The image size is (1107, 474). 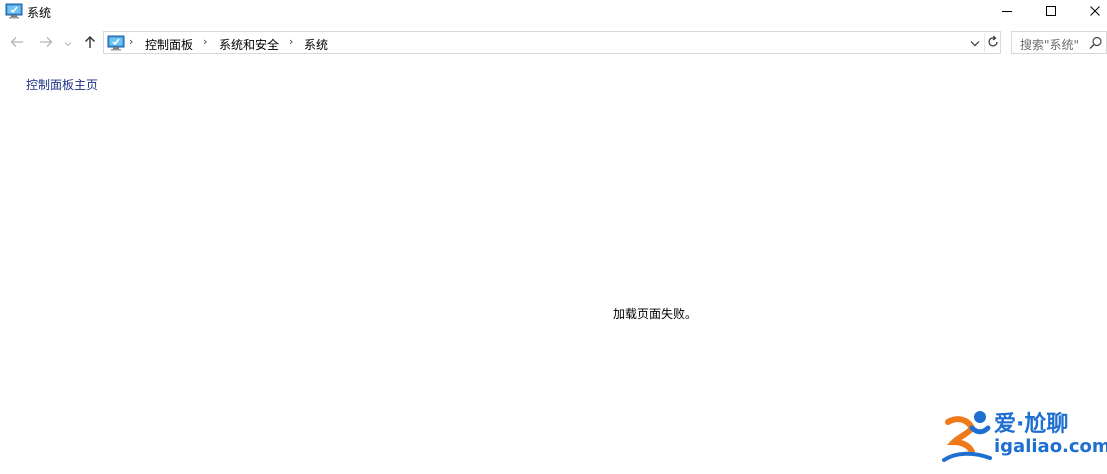 I want to click on load-error-message: 加载页面失败。, so click(x=655, y=314).